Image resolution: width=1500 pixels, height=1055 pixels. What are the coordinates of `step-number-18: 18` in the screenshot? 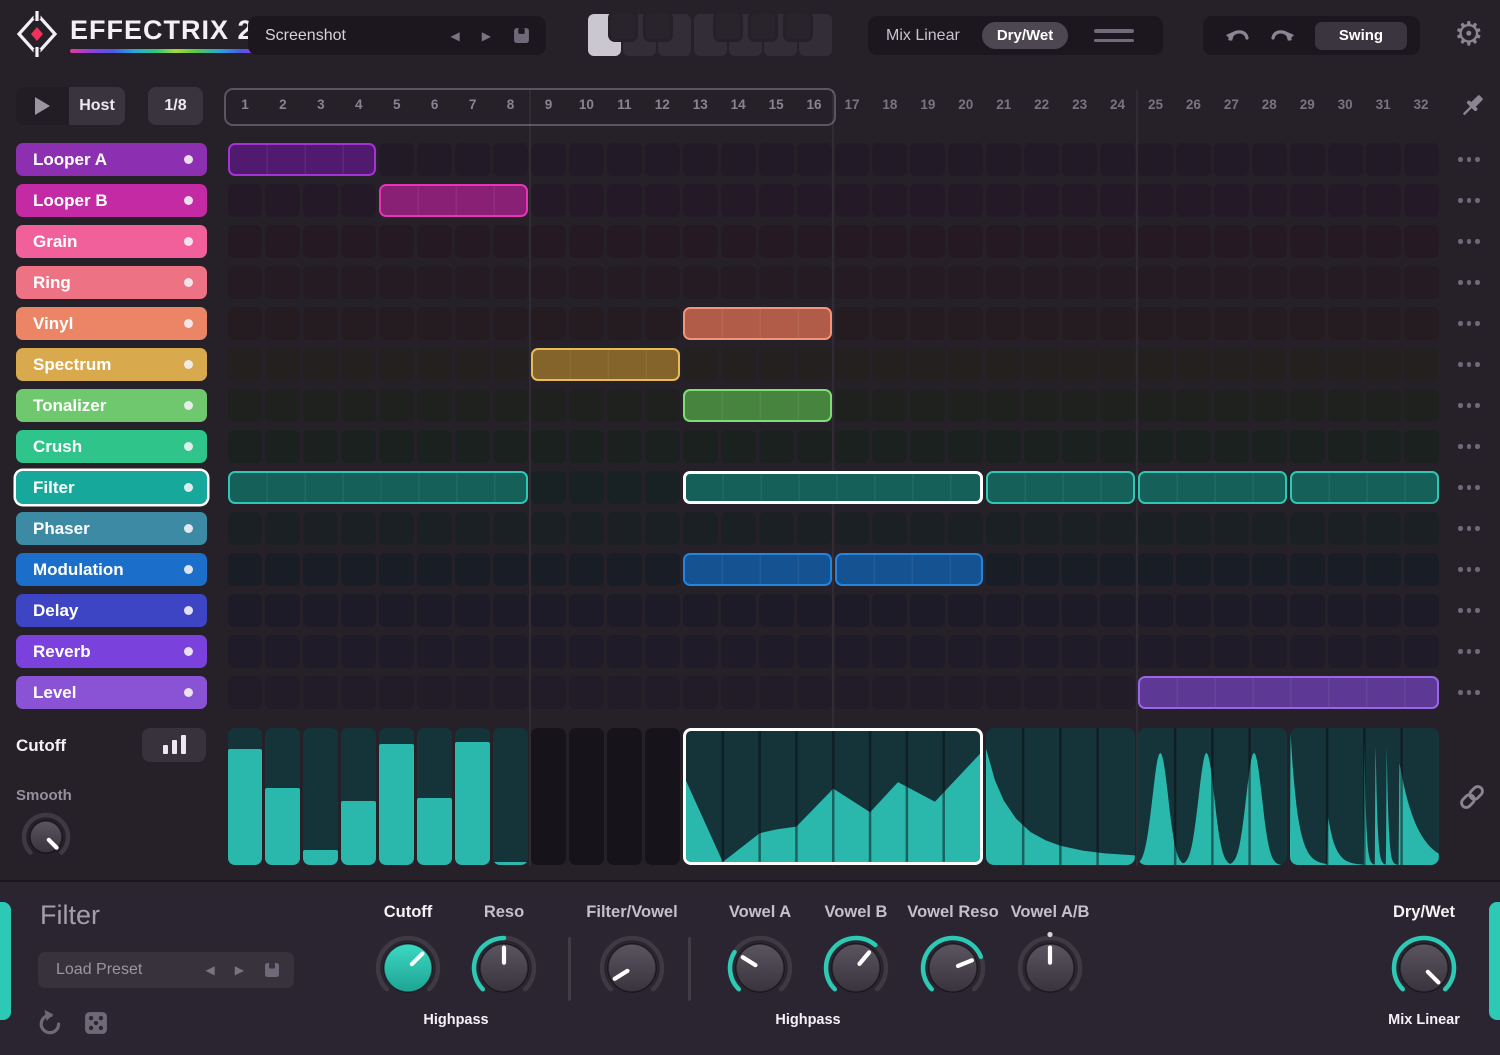 It's located at (890, 105).